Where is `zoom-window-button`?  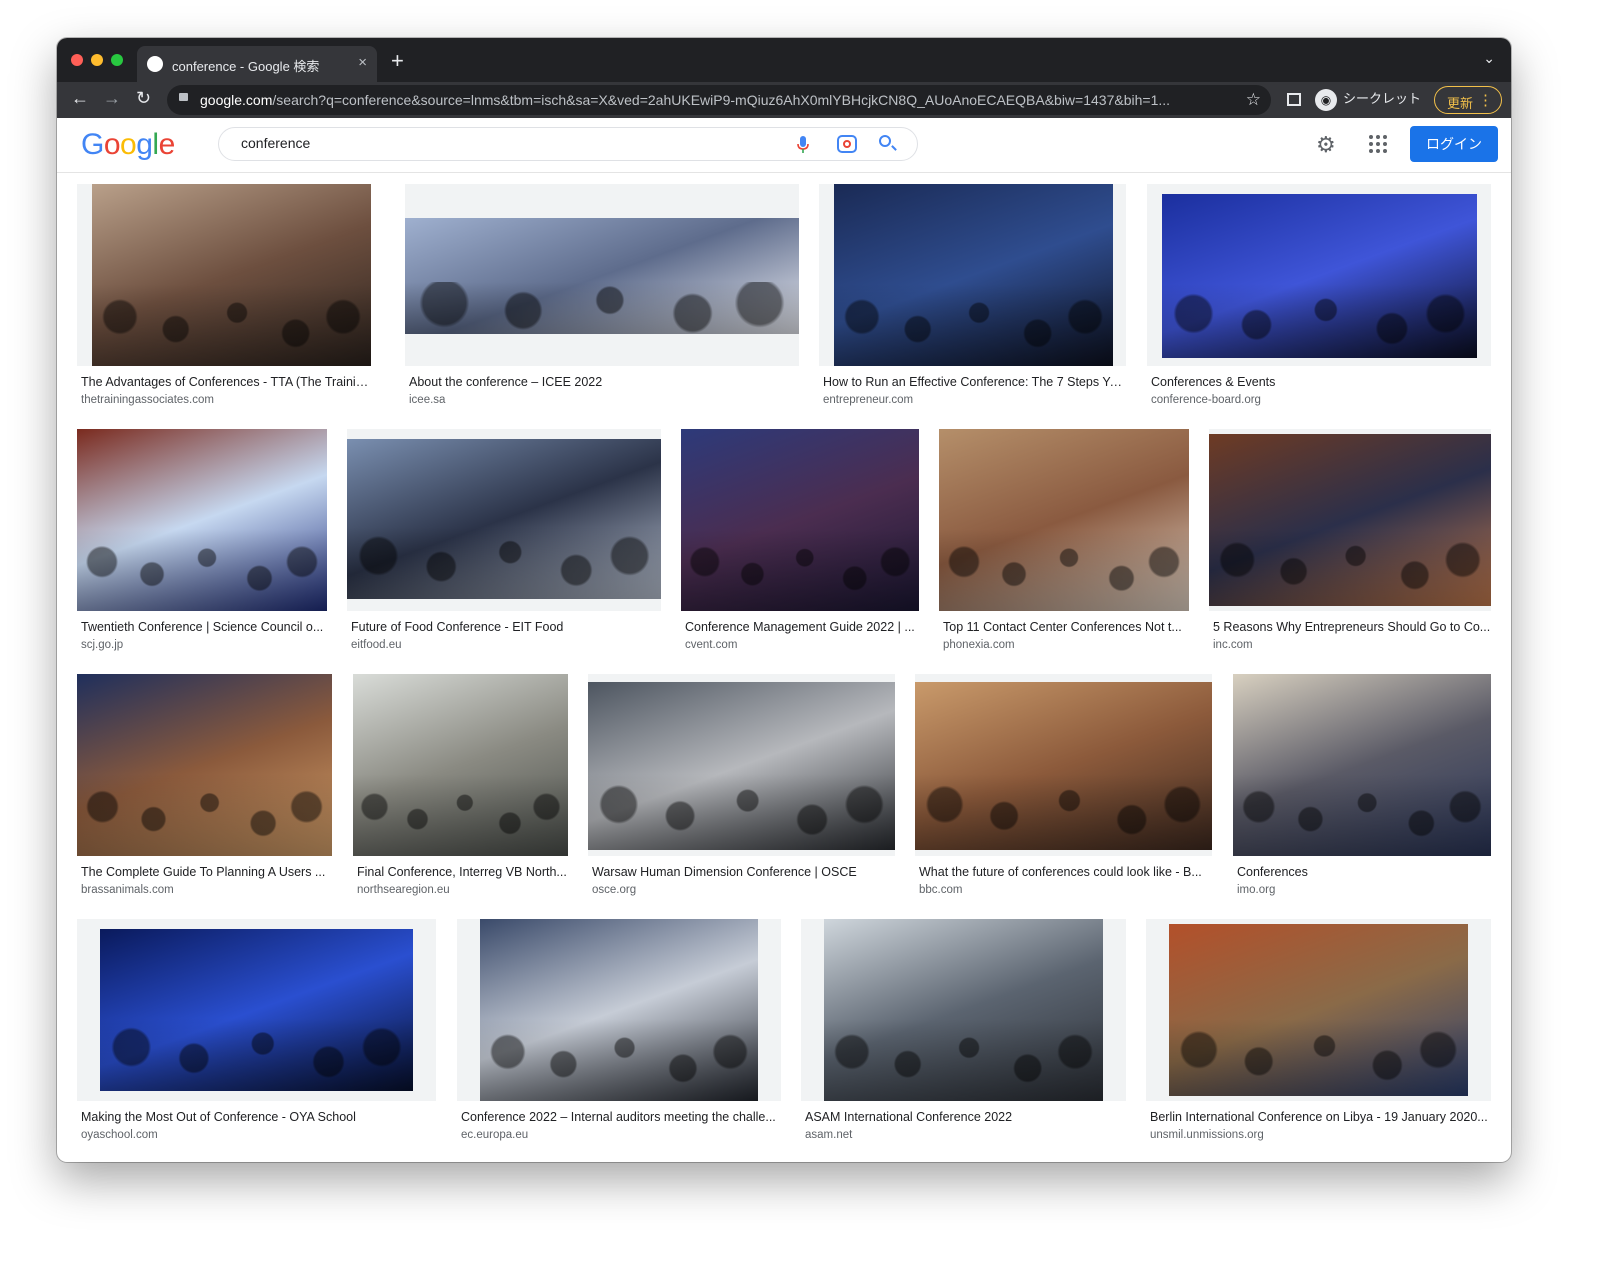 zoom-window-button is located at coordinates (117, 60).